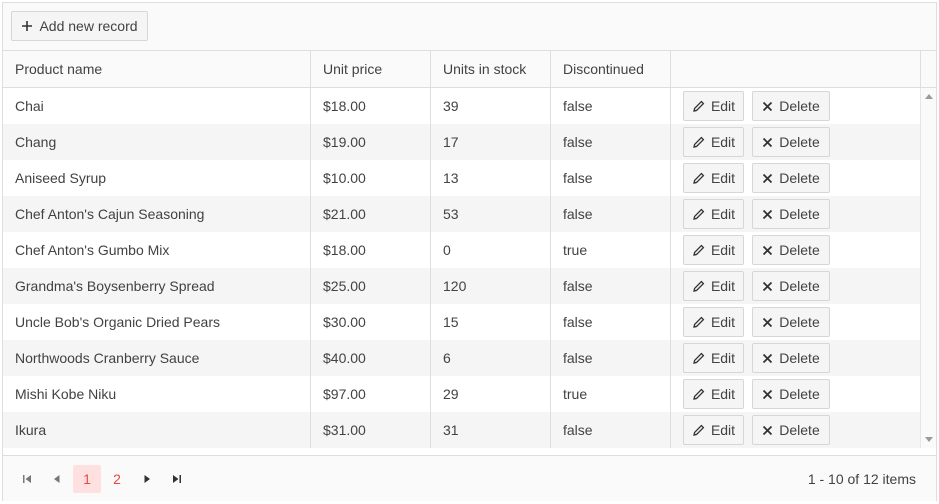  What do you see at coordinates (491, 430) in the screenshot?
I see `cell-units-in-stock: 31` at bounding box center [491, 430].